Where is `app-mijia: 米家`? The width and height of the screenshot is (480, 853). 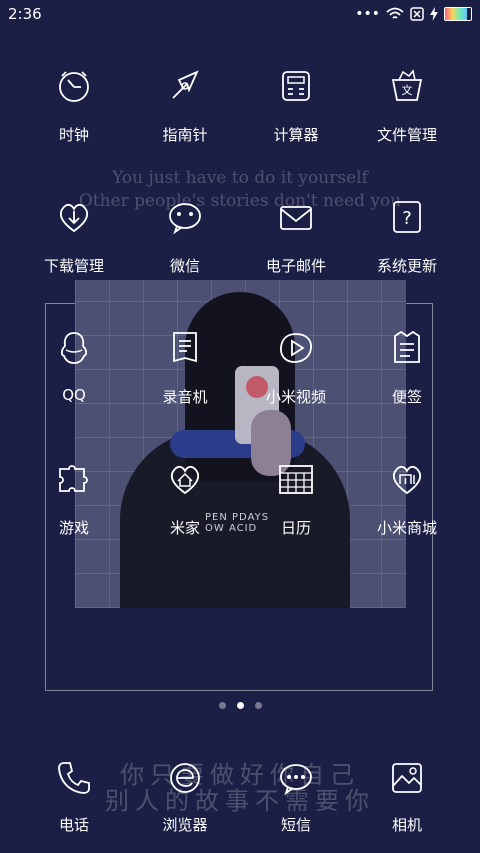
app-mijia: 米家 is located at coordinates (185, 498).